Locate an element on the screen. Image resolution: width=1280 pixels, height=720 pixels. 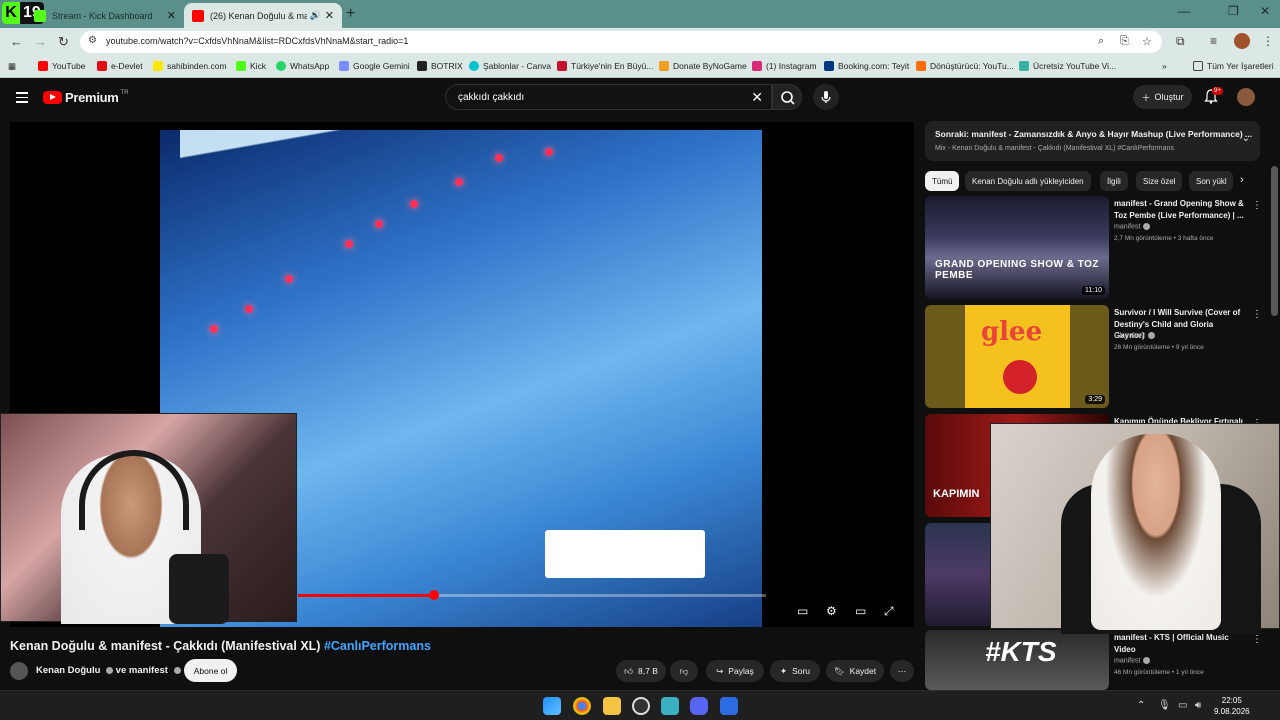
search-button is located at coordinates (787, 97).